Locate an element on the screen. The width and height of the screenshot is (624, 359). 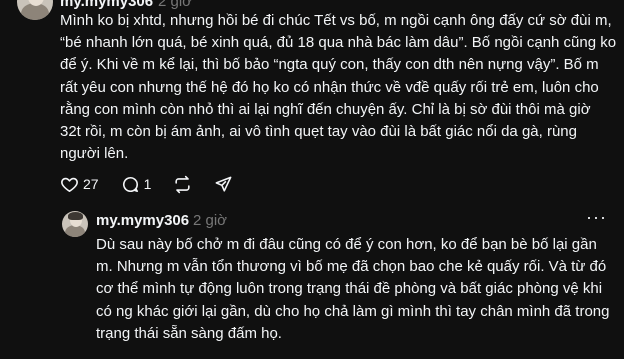
reply-username: my.mymy306 is located at coordinates (142, 220).